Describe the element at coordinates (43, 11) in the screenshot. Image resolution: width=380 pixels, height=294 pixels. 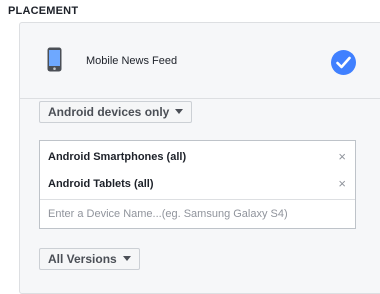
I see `section-title: PLACEMENT` at that location.